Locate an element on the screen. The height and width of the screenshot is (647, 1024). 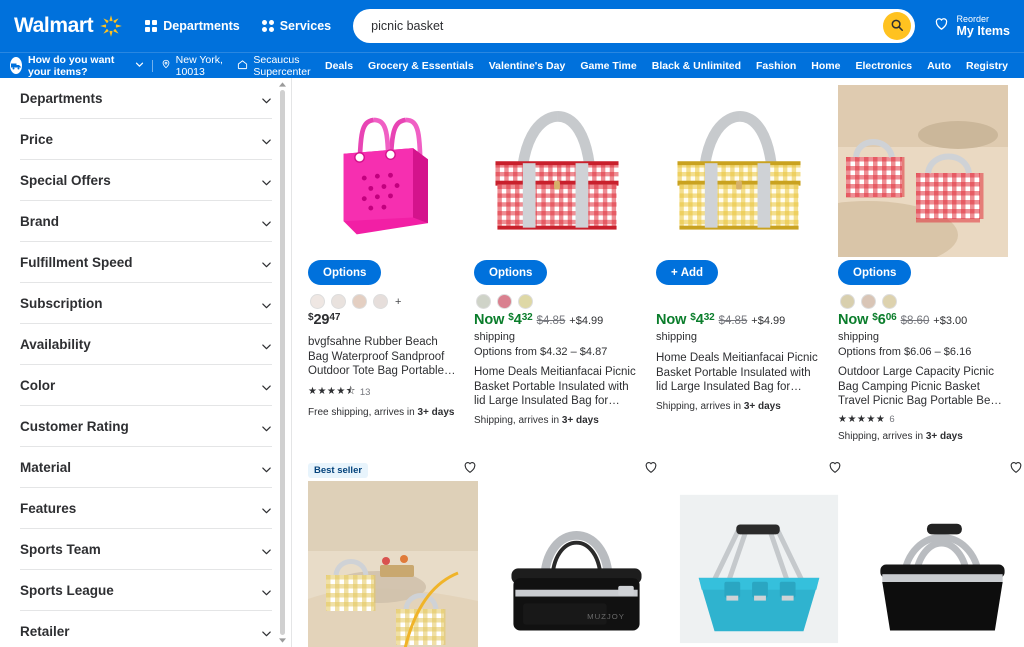
nav-item-fashion: Fashion is located at coordinates (776, 66).